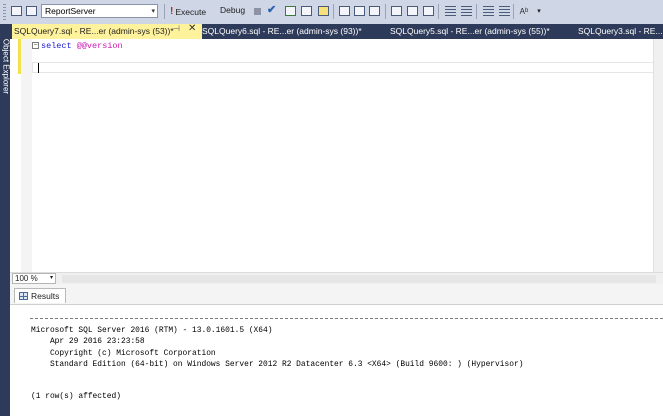  What do you see at coordinates (192, 28) in the screenshot?
I see `close-icon: ✕` at bounding box center [192, 28].